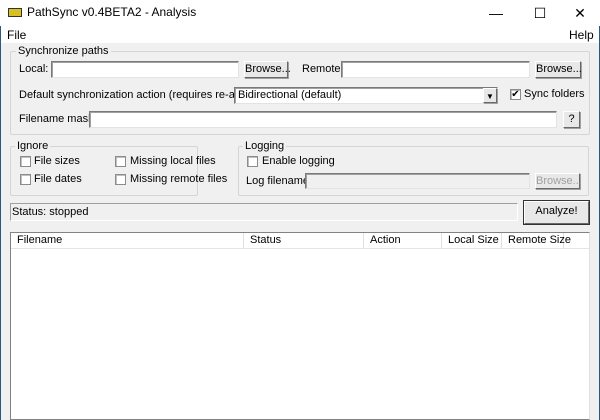  Describe the element at coordinates (265, 146) in the screenshot. I see `logging-label: Logging` at that location.